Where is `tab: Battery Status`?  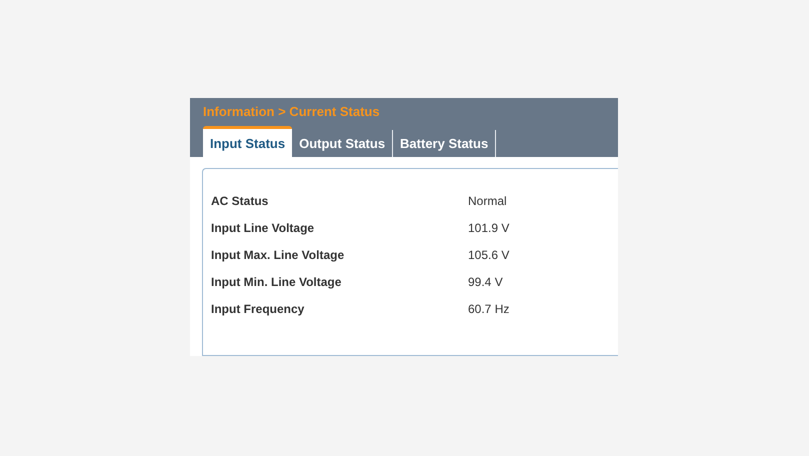 tab: Battery Status is located at coordinates (444, 143).